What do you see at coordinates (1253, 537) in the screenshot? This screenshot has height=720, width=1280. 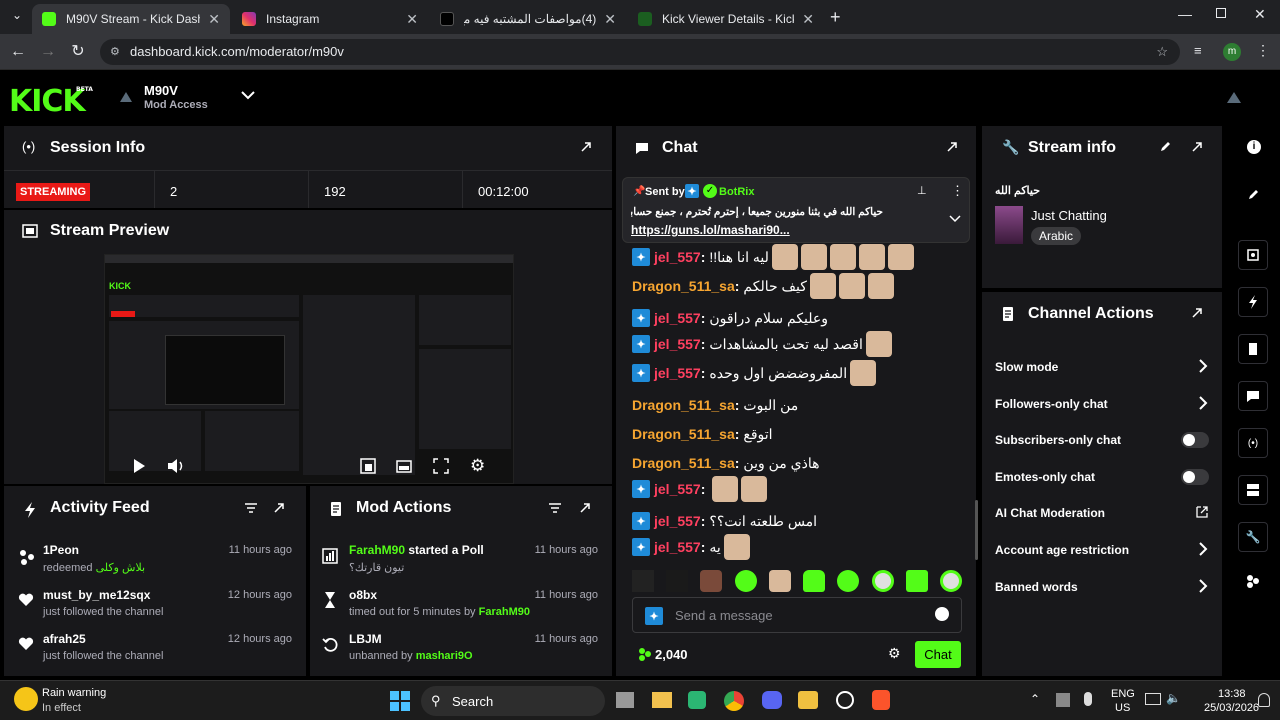 I see `rail-wrench-icon: 🔧` at bounding box center [1253, 537].